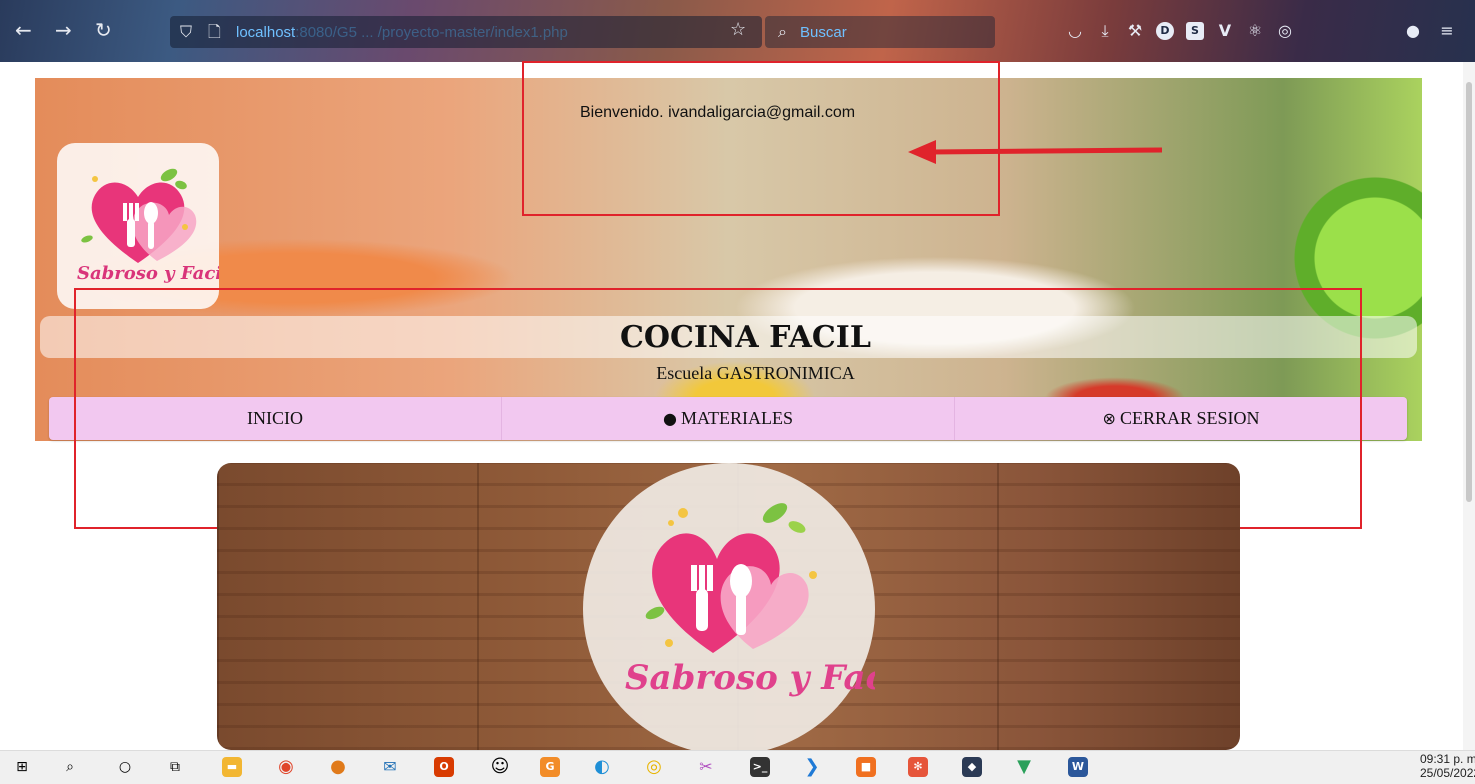 This screenshot has width=1475, height=784. What do you see at coordinates (23, 30) in the screenshot?
I see `back-arrow-icon: ←` at bounding box center [23, 30].